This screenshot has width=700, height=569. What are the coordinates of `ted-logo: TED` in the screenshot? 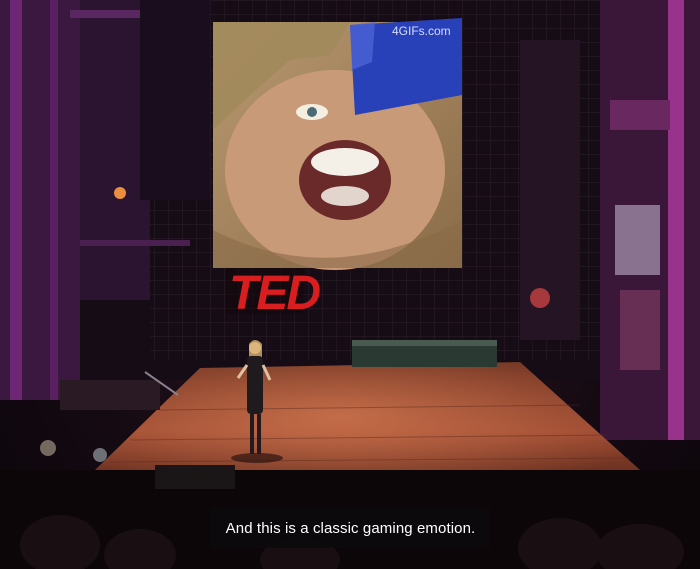 It's located at (274, 291).